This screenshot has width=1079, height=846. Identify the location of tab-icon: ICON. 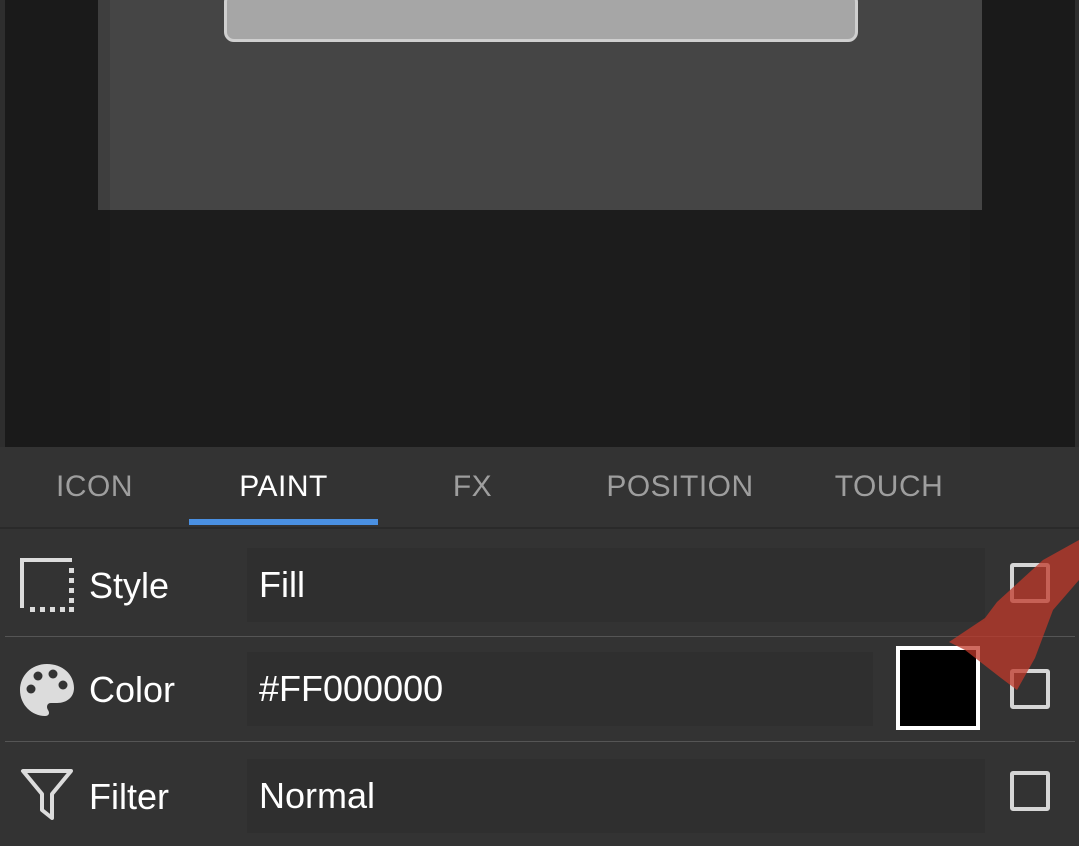
(94, 487).